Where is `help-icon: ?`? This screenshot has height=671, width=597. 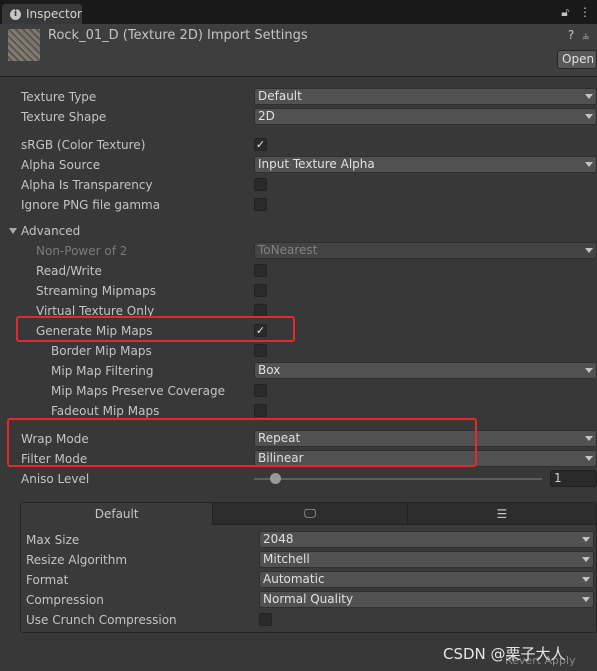
help-icon: ? is located at coordinates (571, 35).